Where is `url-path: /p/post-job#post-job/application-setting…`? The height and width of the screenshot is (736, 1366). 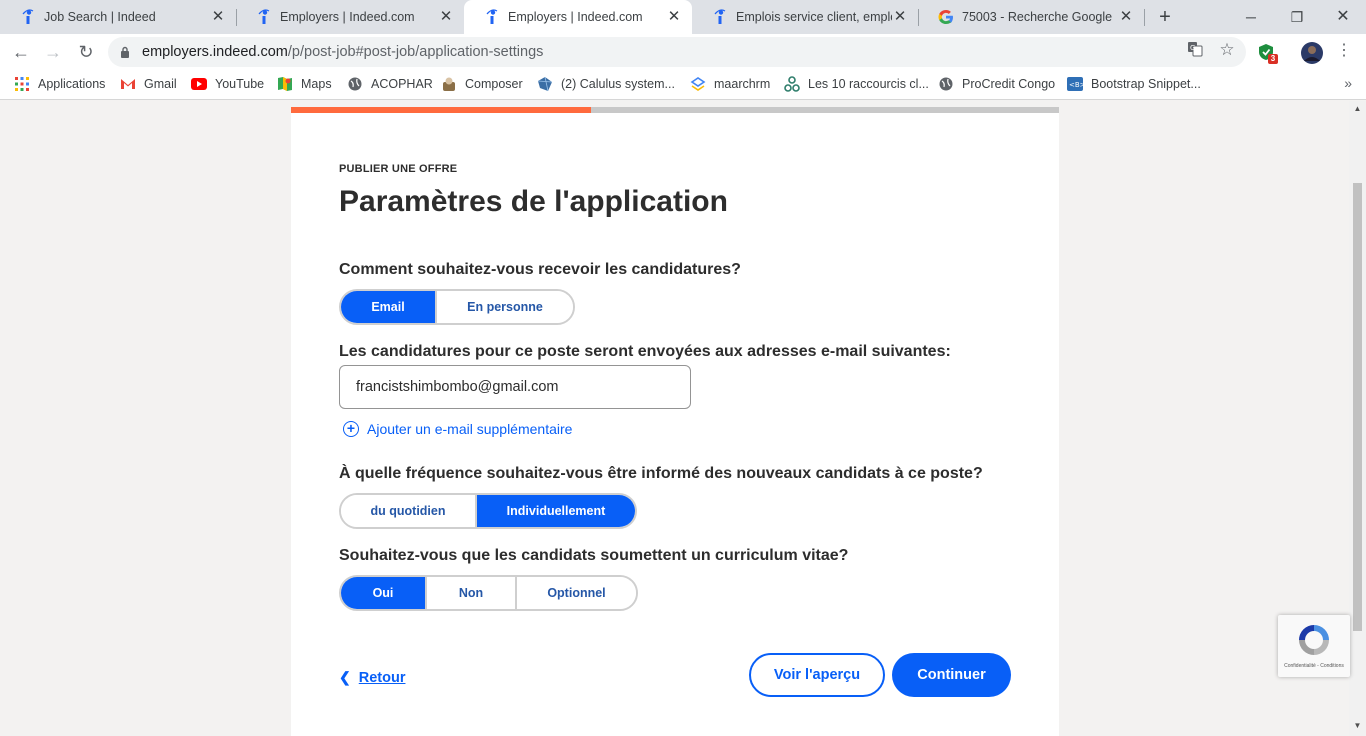 url-path: /p/post-job#post-job/application-setting… is located at coordinates (415, 52).